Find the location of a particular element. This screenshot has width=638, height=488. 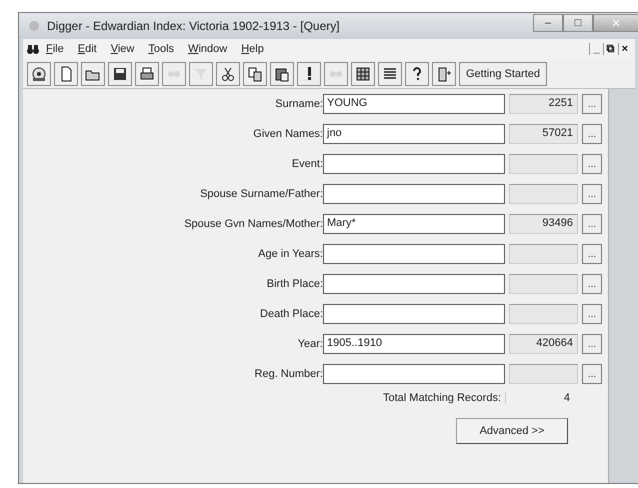

disc-icon is located at coordinates (39, 73).